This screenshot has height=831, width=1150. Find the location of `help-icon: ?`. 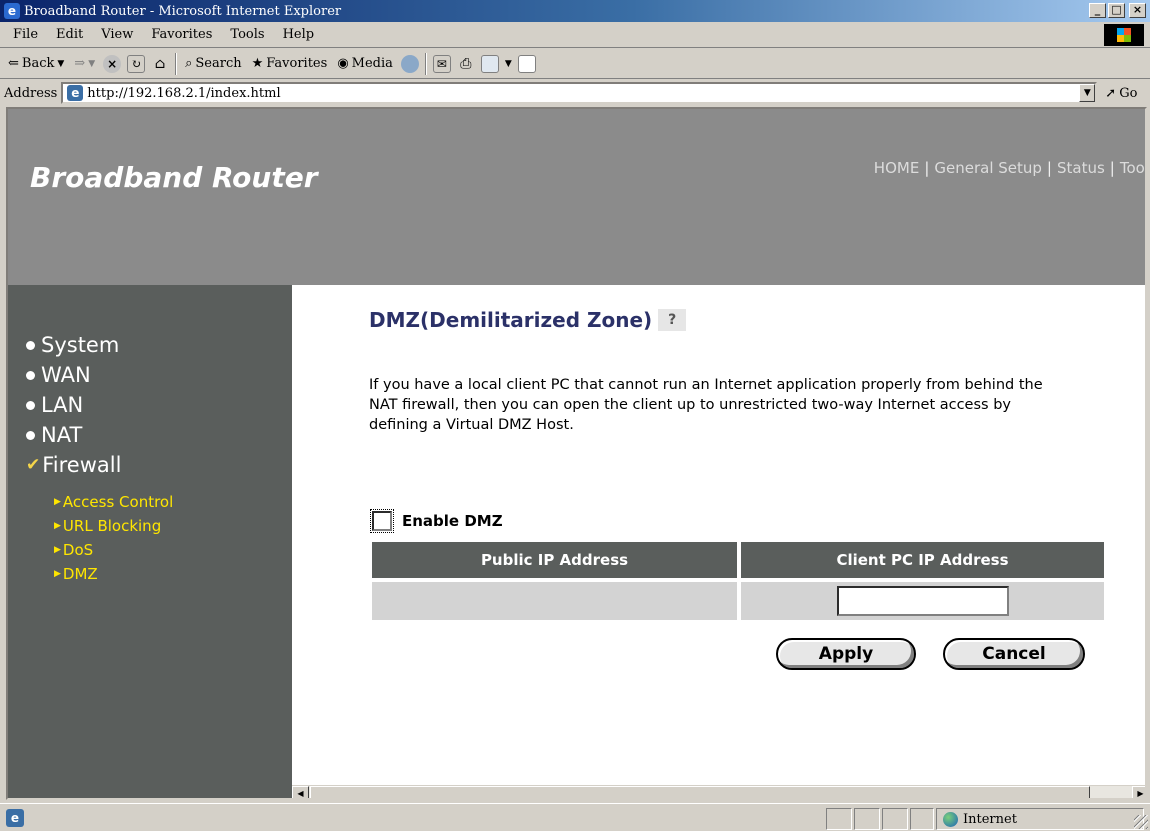

help-icon: ? is located at coordinates (672, 320).